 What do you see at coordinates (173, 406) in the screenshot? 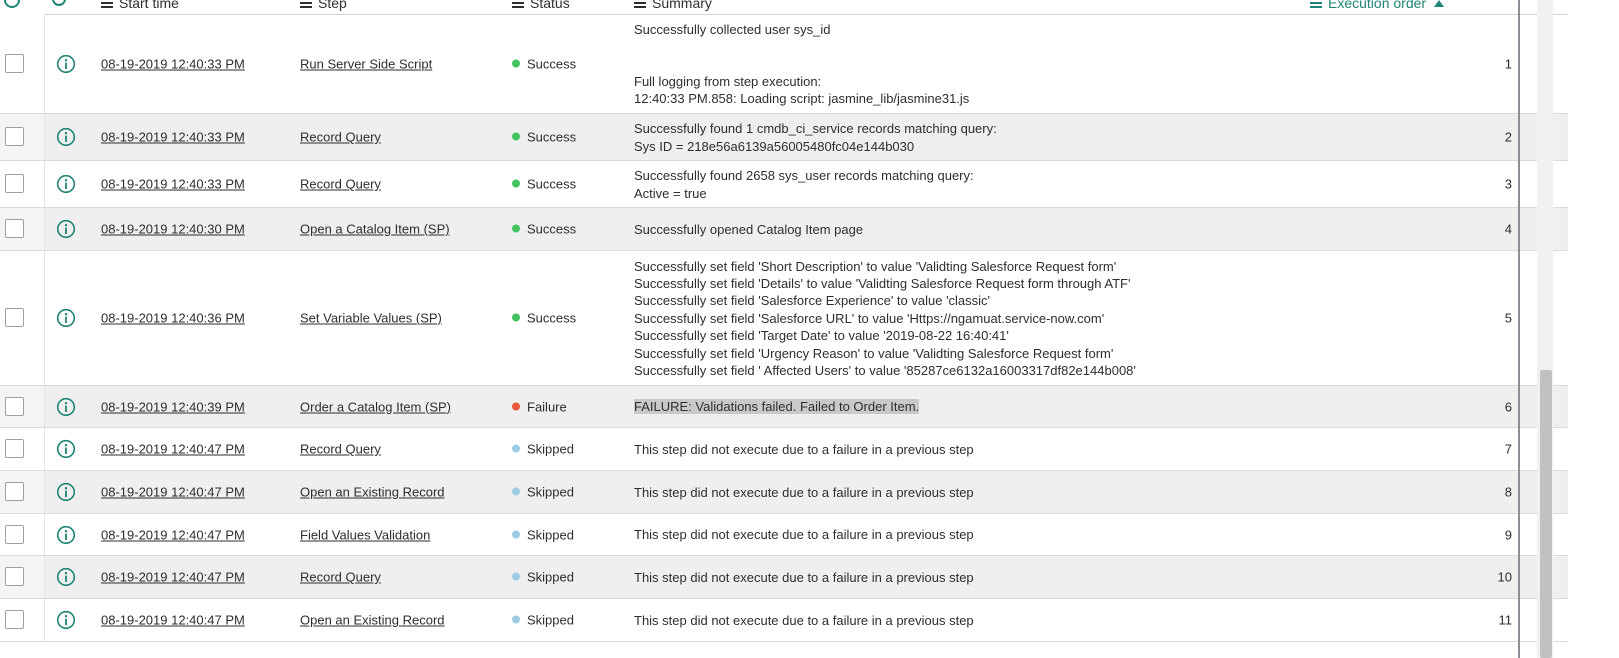
I see `start-time-link: 08-19-2019 12:40:39 PM` at bounding box center [173, 406].